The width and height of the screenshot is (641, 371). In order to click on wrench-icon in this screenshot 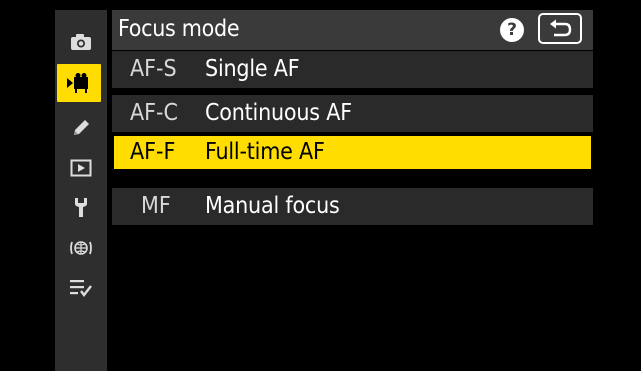, I will do `click(81, 207)`.